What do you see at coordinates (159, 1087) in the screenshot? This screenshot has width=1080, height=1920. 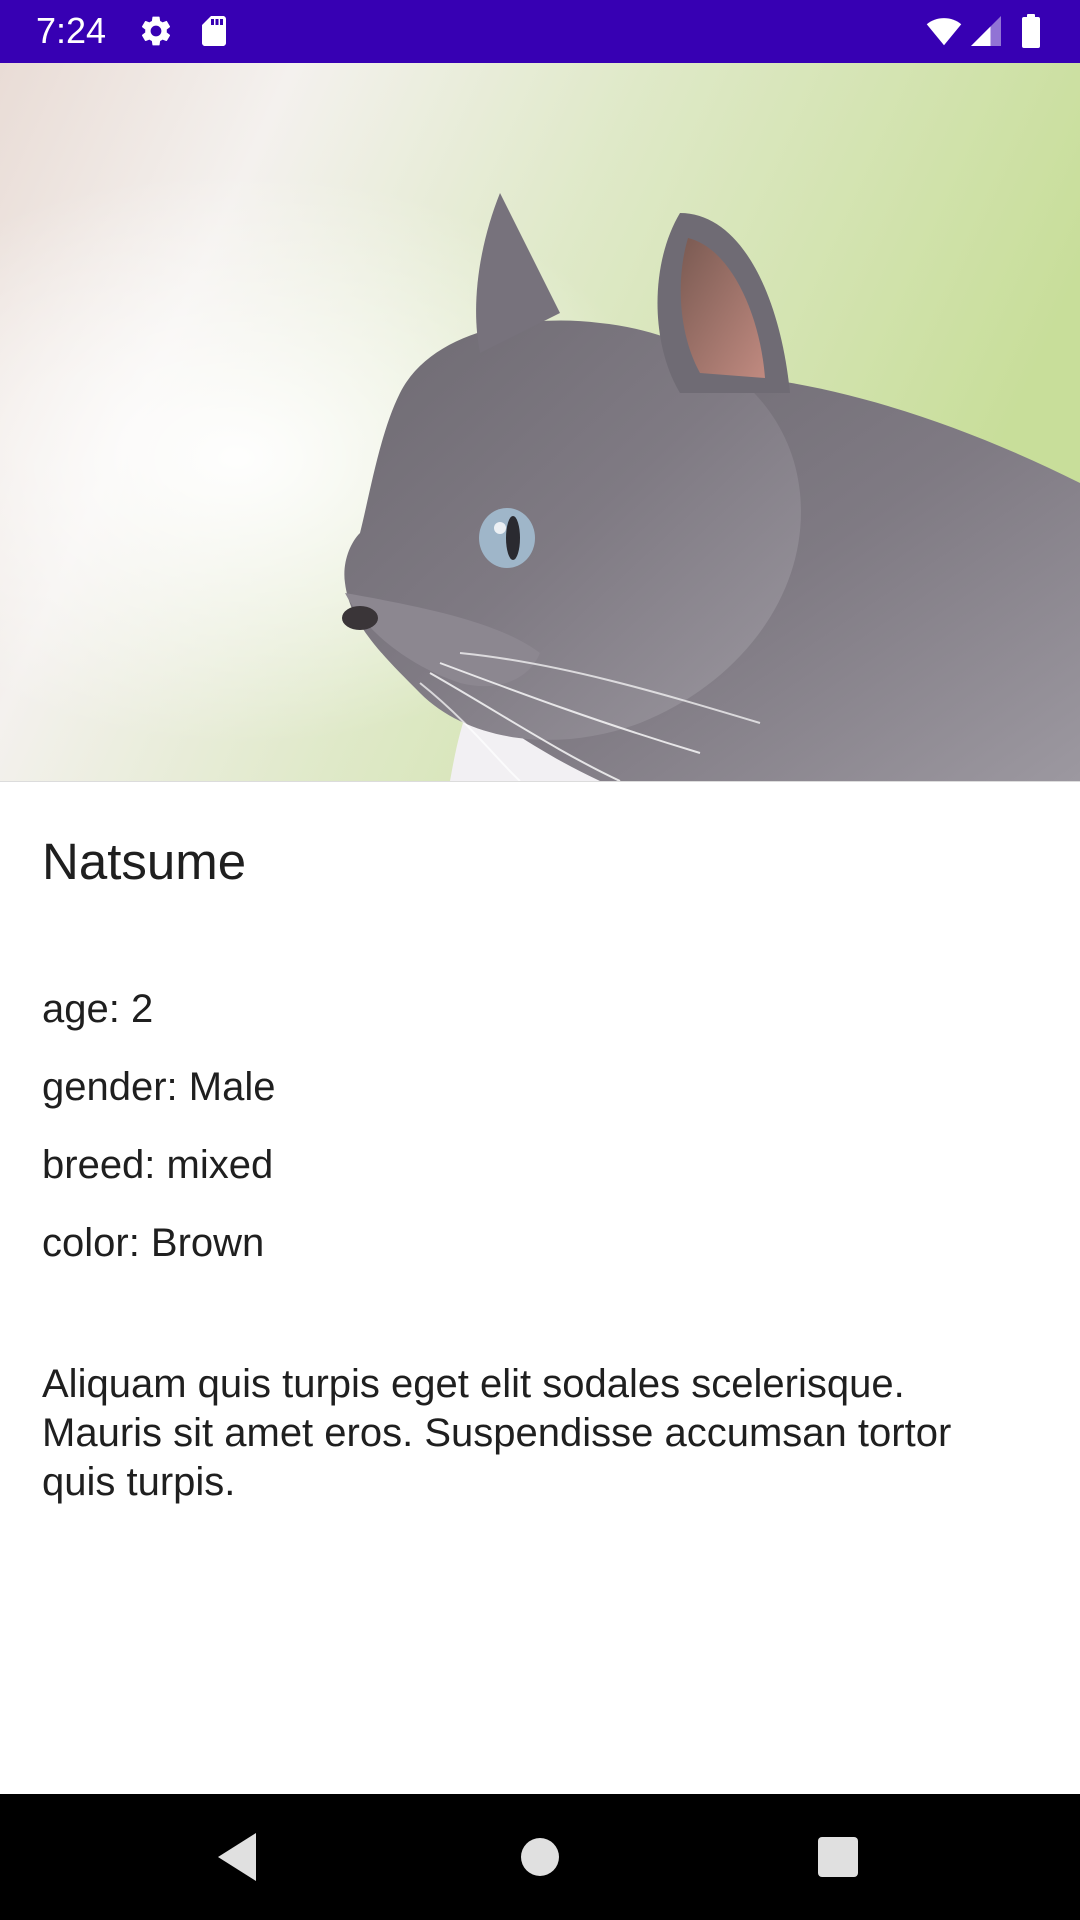 I see `pet-gender: gender: Male` at bounding box center [159, 1087].